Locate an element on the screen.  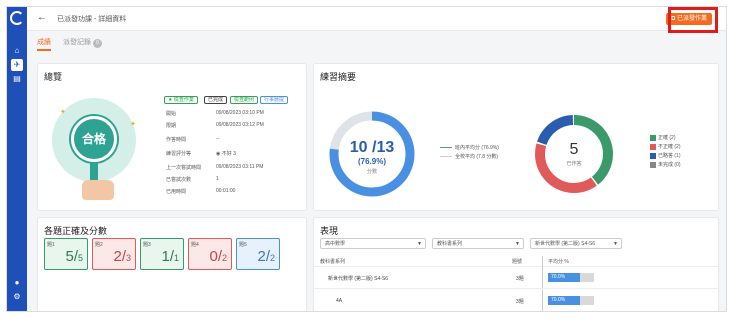
question-score-box: 題3 1/1 is located at coordinates (162, 254).